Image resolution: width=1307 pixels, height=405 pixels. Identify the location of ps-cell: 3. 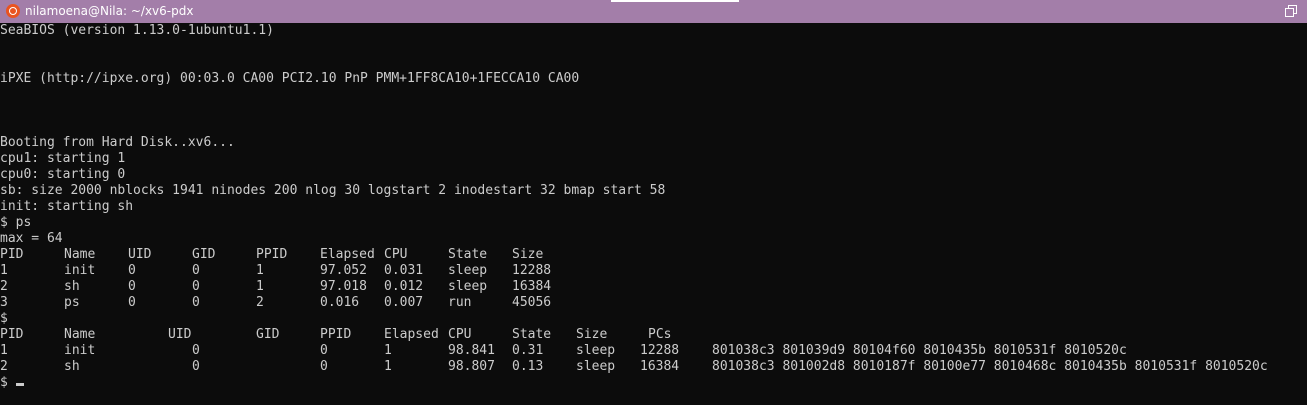
(4, 302).